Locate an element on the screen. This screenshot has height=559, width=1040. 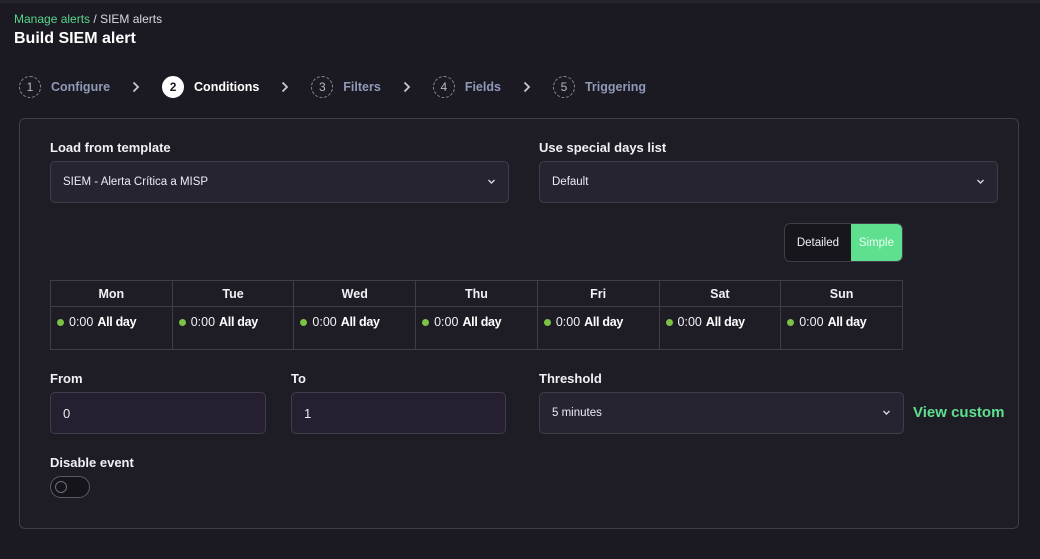
breadcrumb-link-manage-alerts: Manage alerts is located at coordinates (52, 19).